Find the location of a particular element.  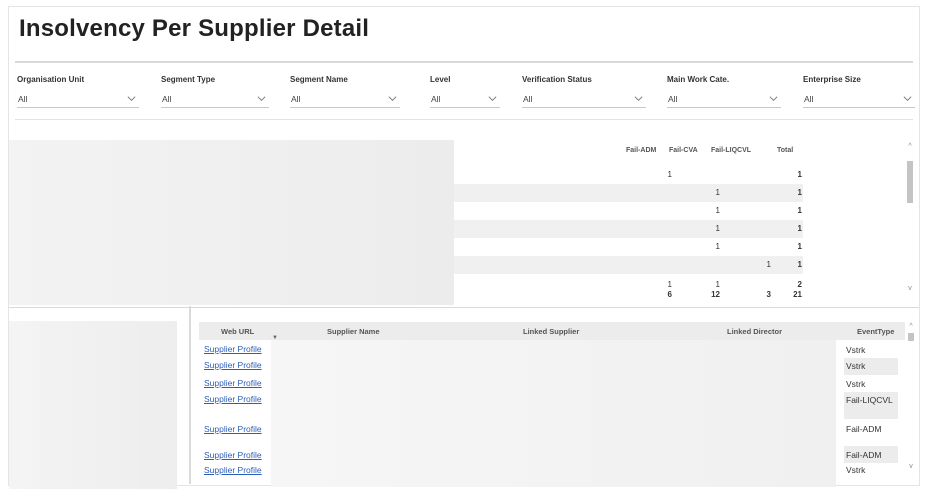

slicer-verification-status: Verification Status All is located at coordinates (584, 91).